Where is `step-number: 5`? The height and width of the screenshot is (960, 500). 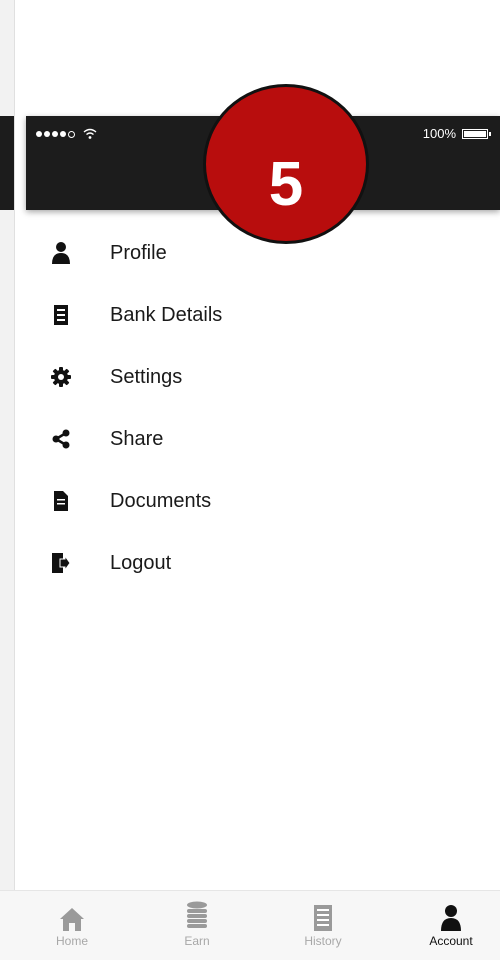
step-number: 5 is located at coordinates (286, 184).